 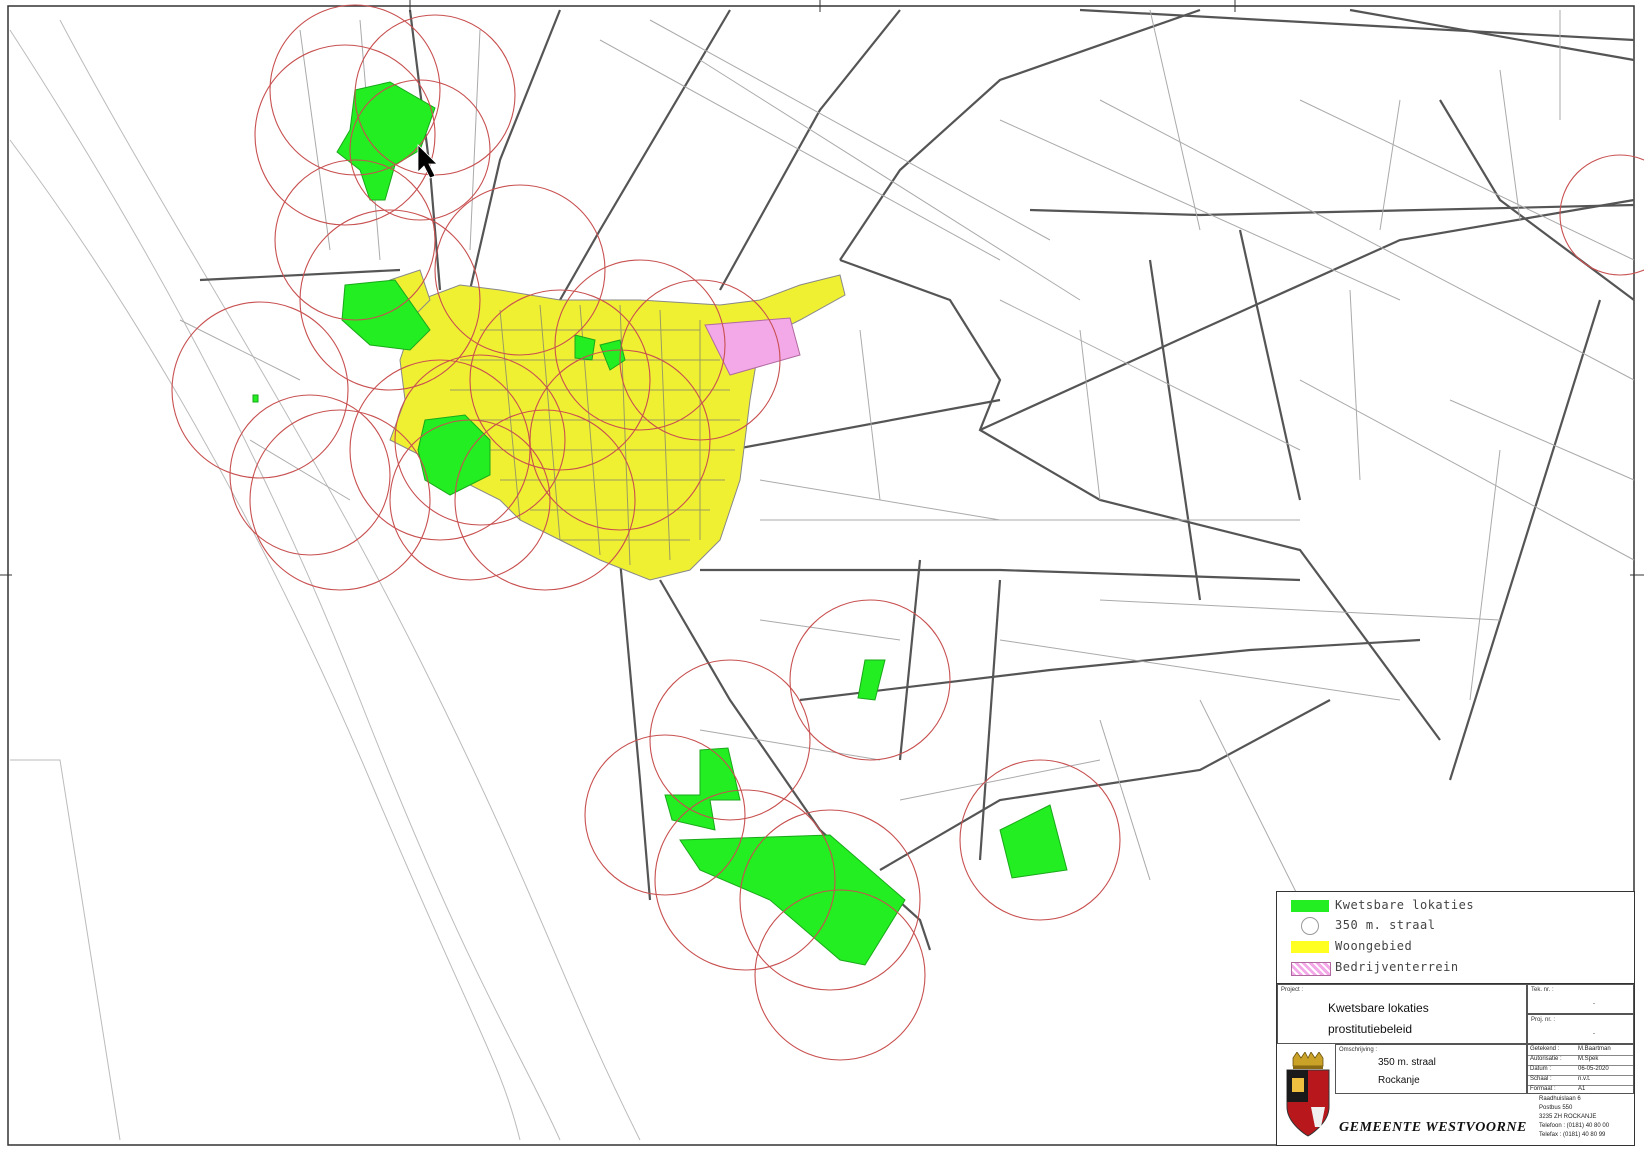 What do you see at coordinates (1542, 990) in the screenshot?
I see `tek-label: Tek. nr. :` at bounding box center [1542, 990].